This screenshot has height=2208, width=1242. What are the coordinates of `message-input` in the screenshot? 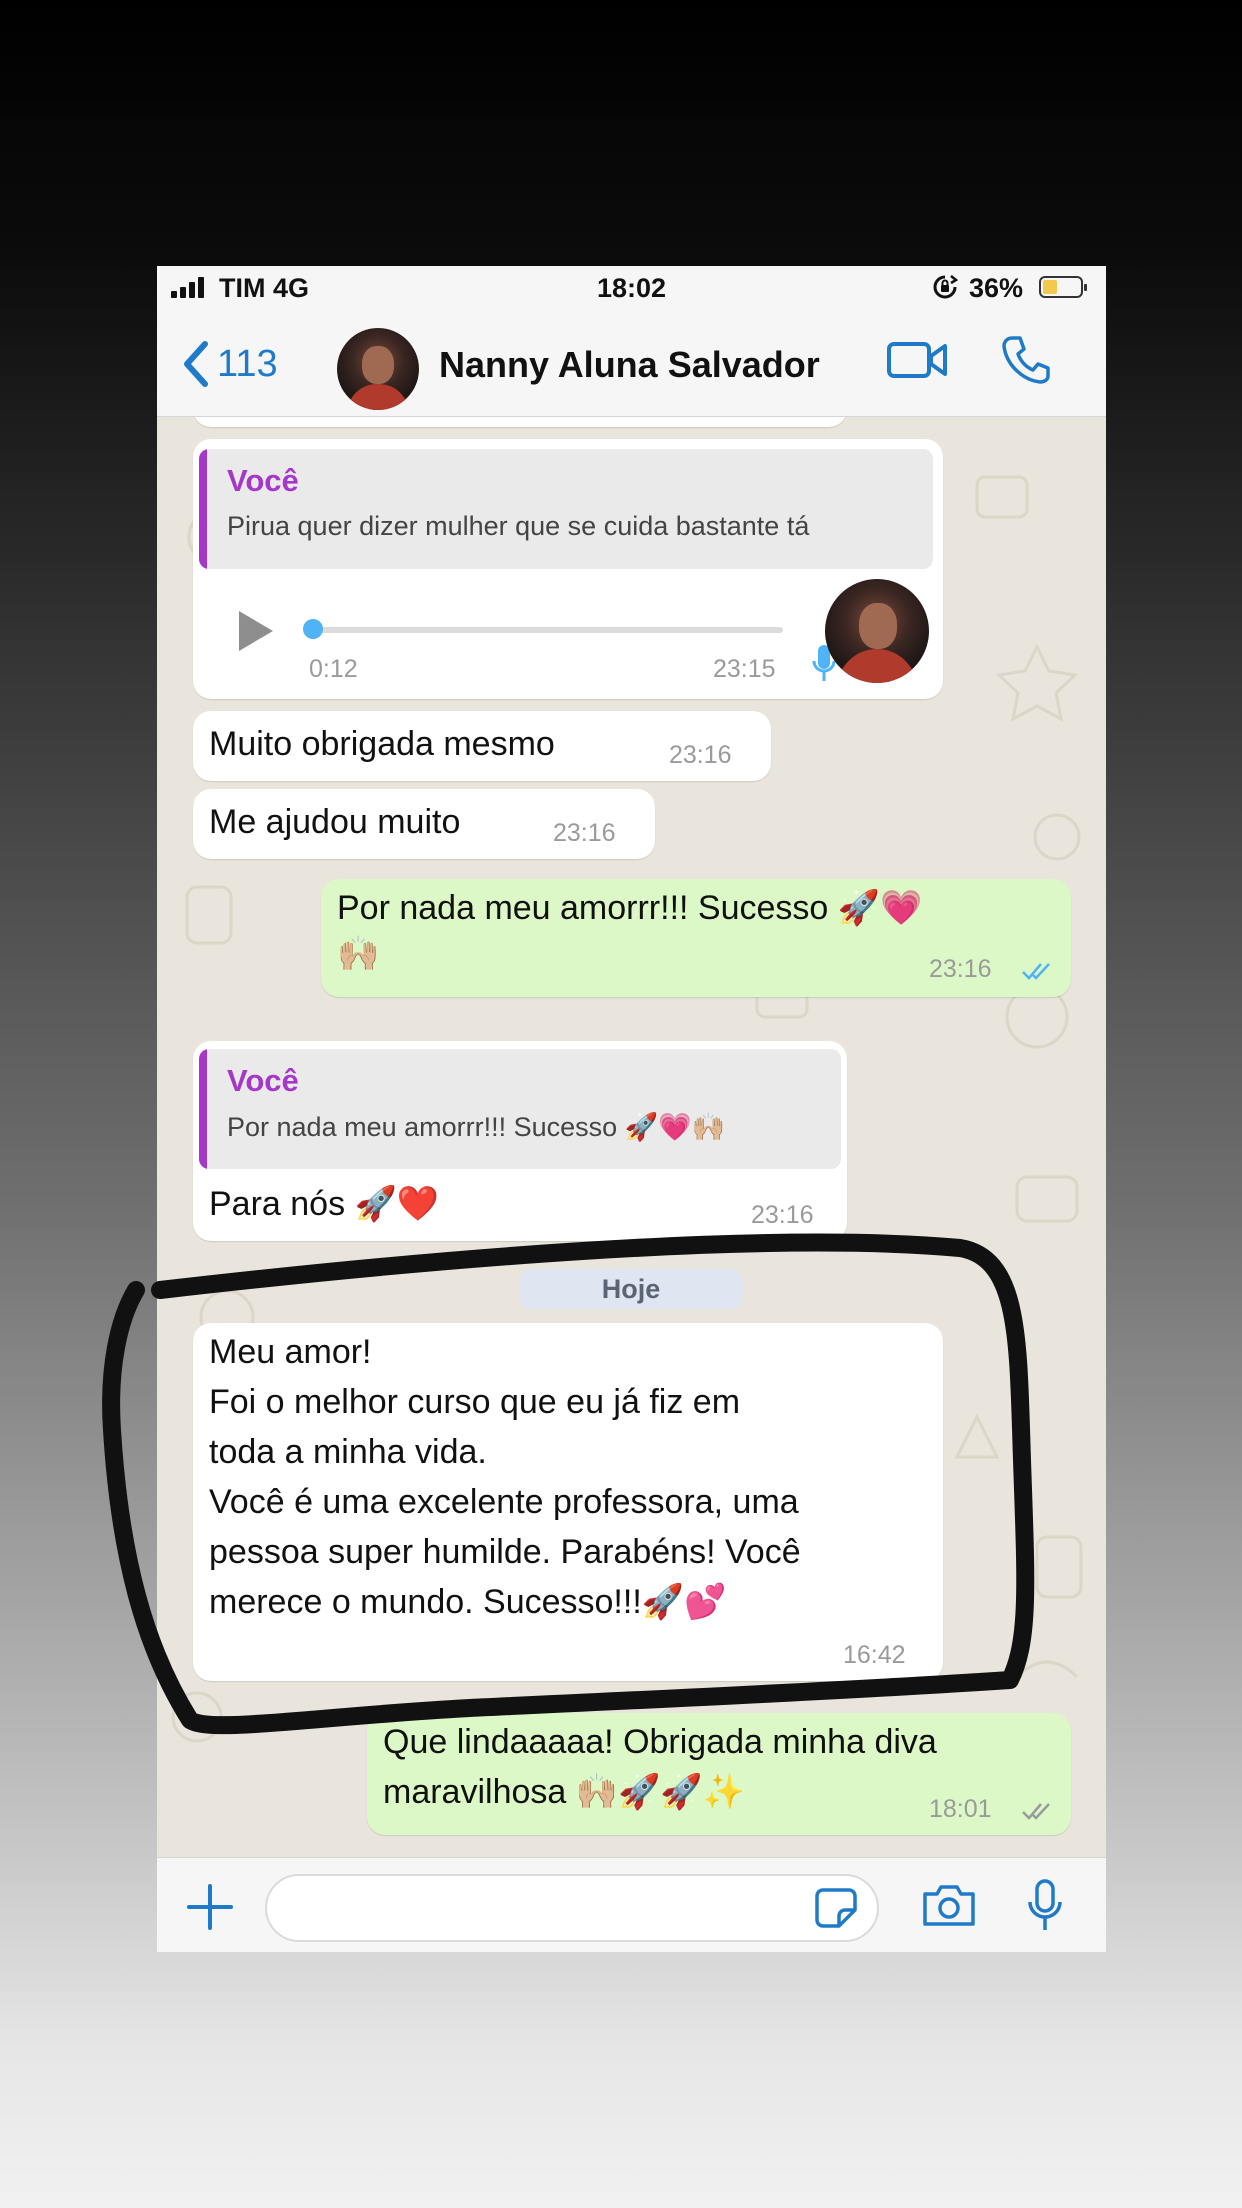 It's located at (572, 1908).